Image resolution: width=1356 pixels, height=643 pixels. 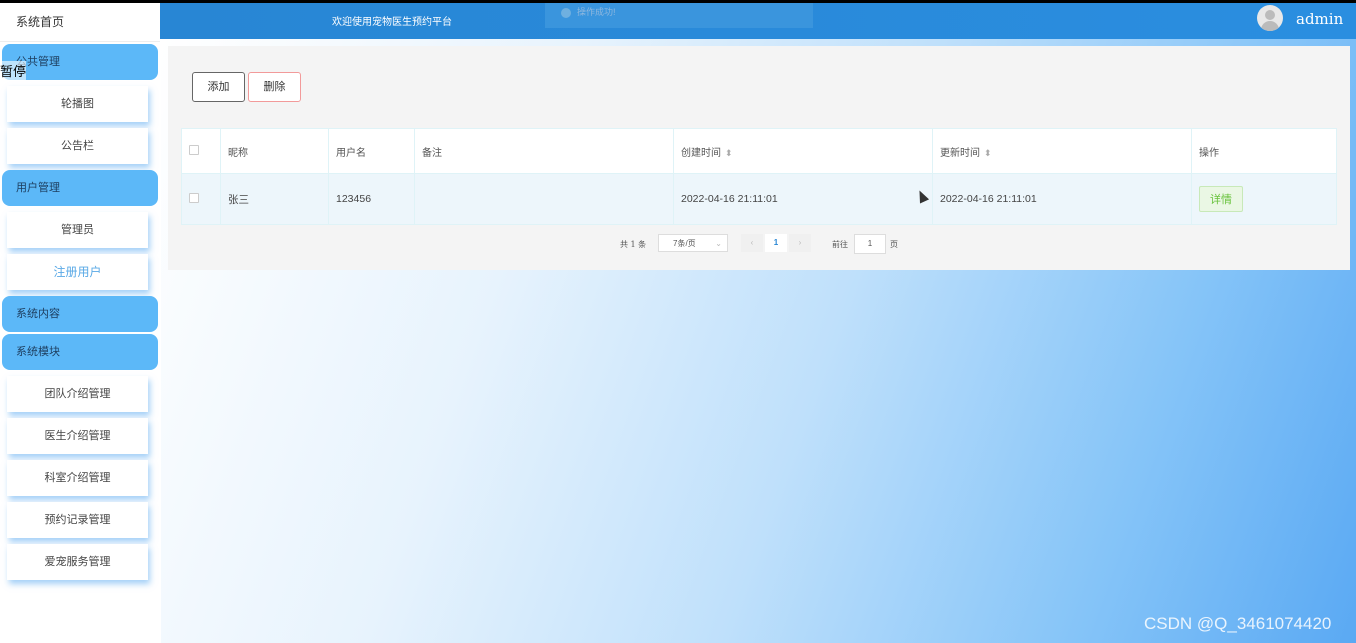 I want to click on watermark: CSDN @Q_3461074420, so click(x=1238, y=623).